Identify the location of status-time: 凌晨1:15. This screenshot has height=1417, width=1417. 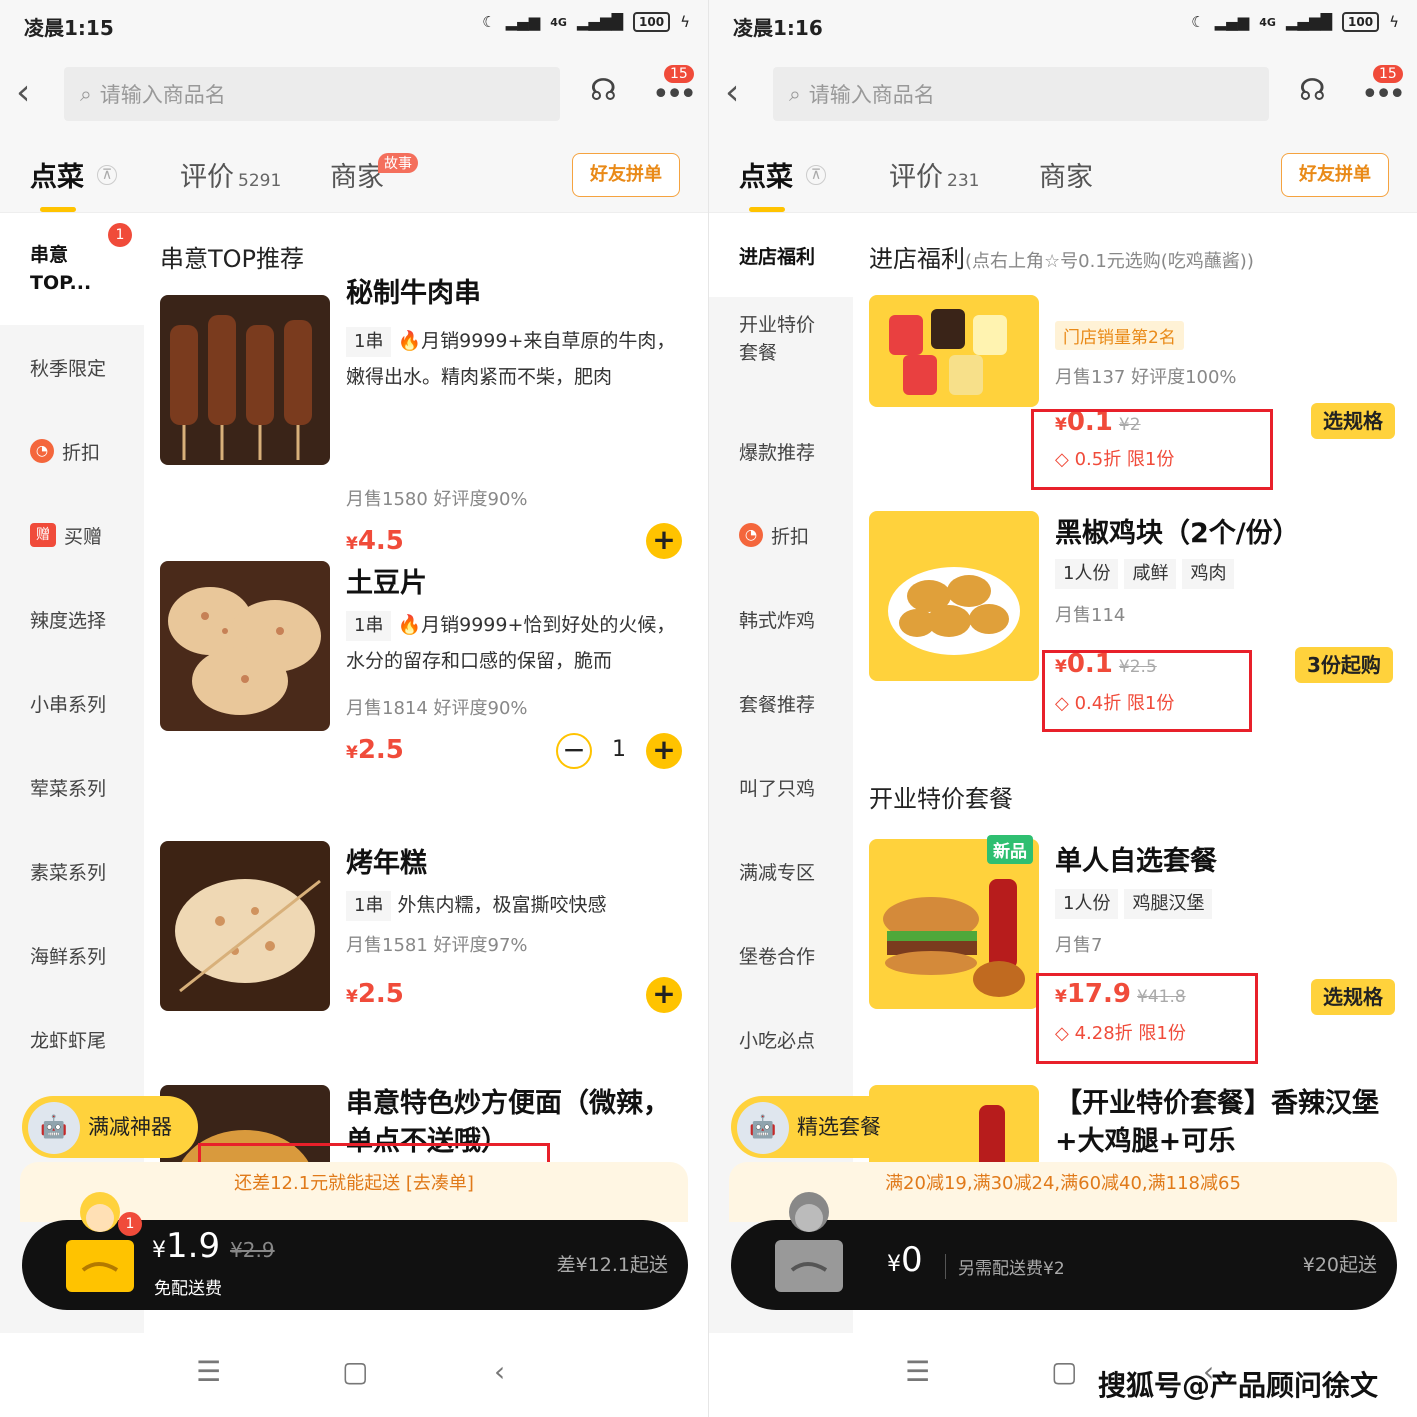
(69, 28).